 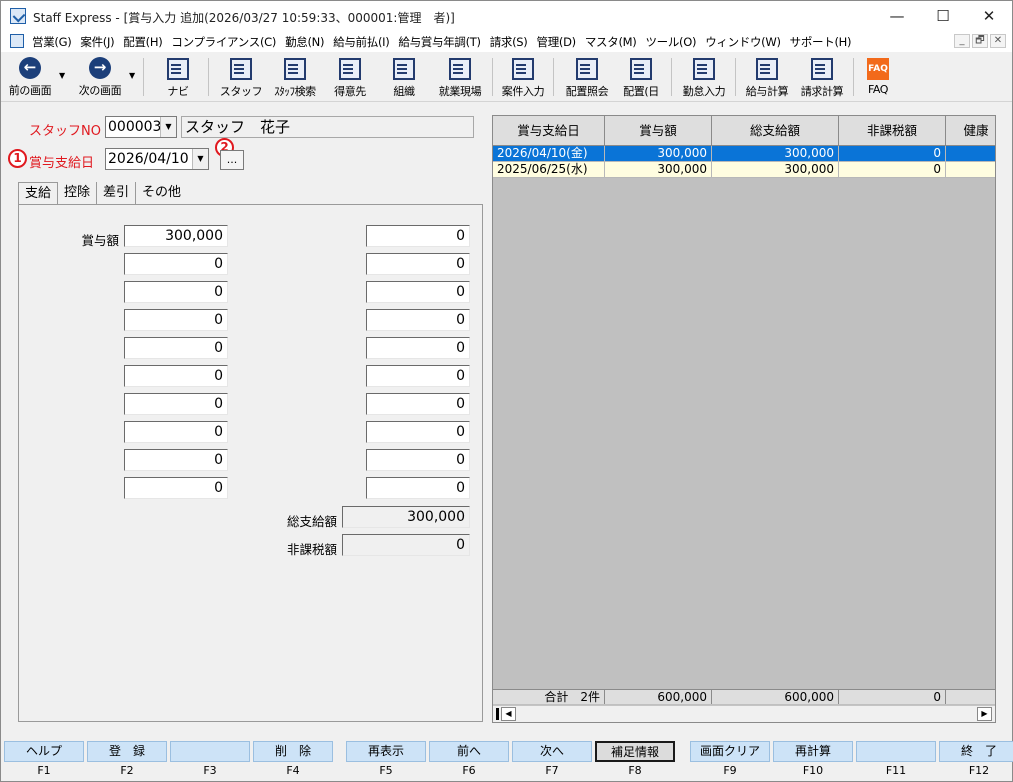 What do you see at coordinates (178, 77) in the screenshot?
I see `navi-button: ナビ` at bounding box center [178, 77].